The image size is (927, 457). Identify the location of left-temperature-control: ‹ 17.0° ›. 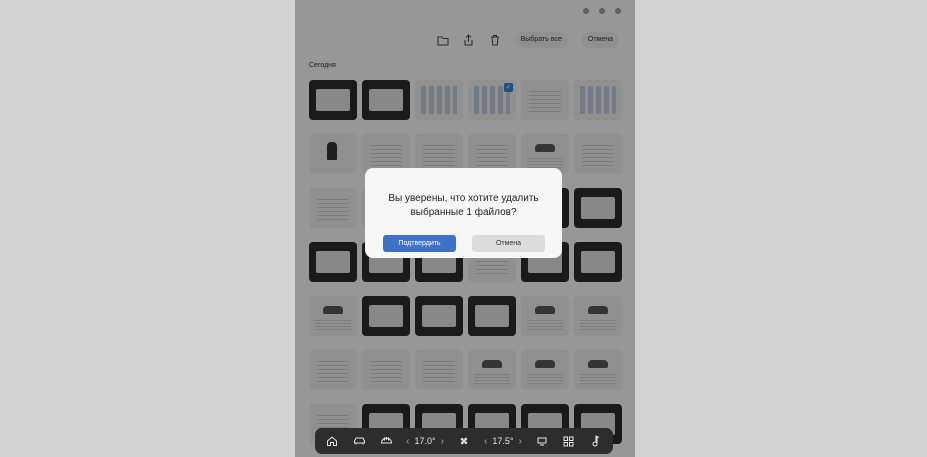
(425, 441).